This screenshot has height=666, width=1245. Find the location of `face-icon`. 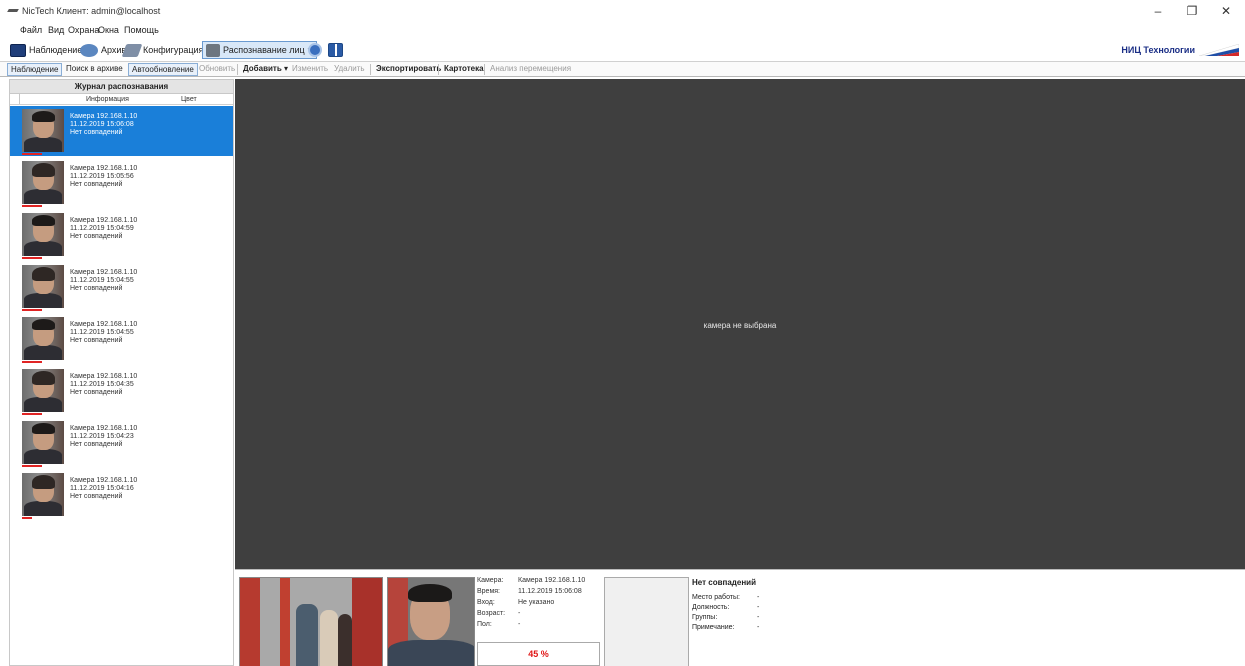

face-icon is located at coordinates (213, 50).